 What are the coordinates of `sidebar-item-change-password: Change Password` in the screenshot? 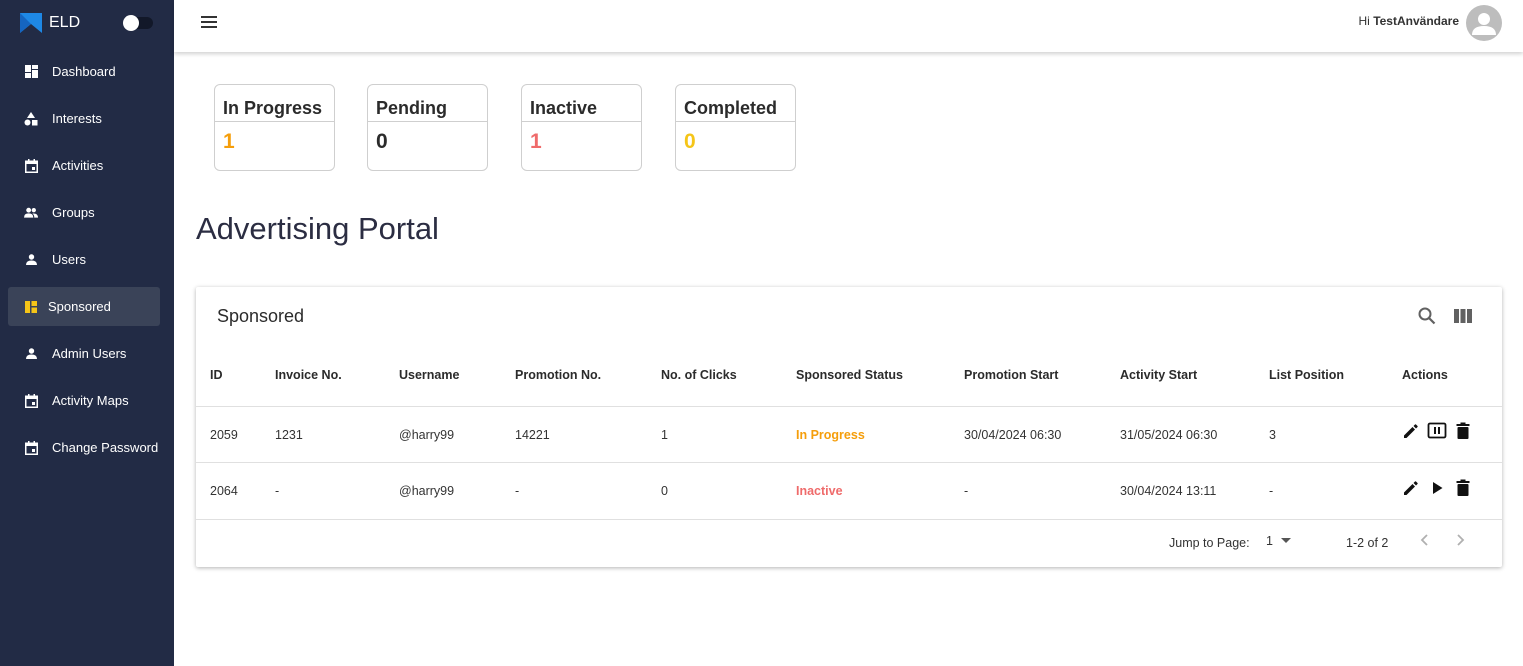 It's located at (84, 447).